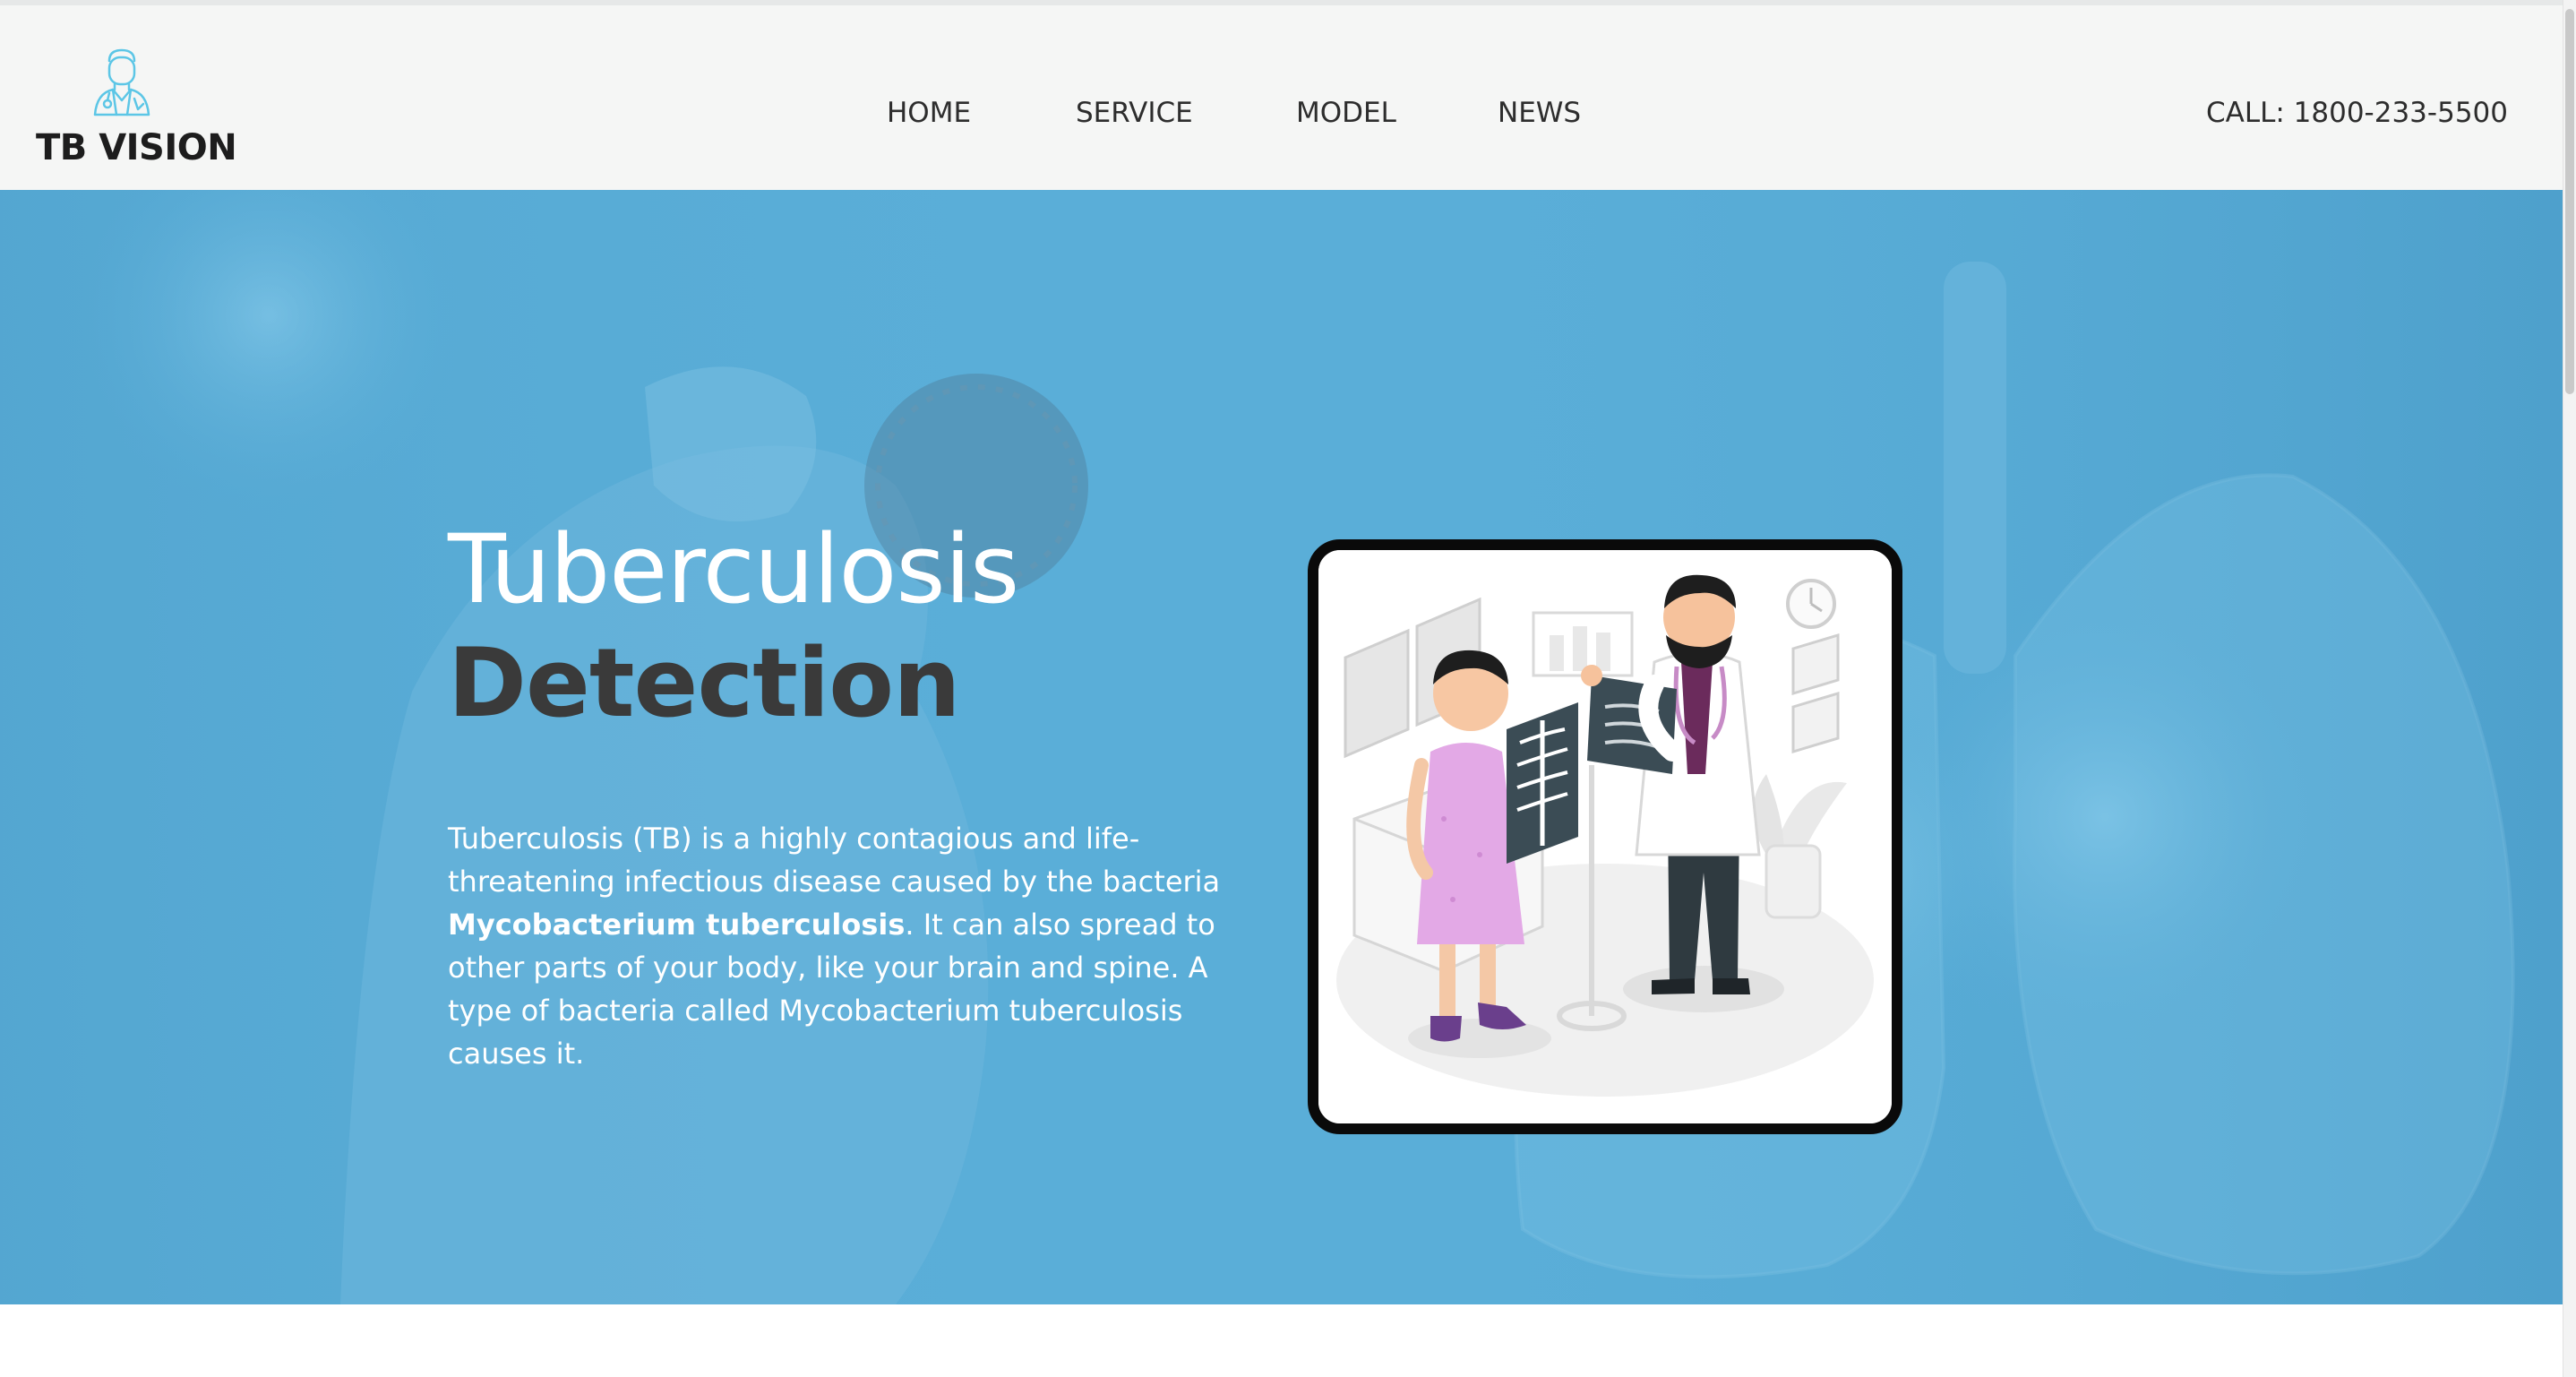 The width and height of the screenshot is (2576, 1377). What do you see at coordinates (733, 626) in the screenshot?
I see `hero-title: Tuberculosis Detection` at bounding box center [733, 626].